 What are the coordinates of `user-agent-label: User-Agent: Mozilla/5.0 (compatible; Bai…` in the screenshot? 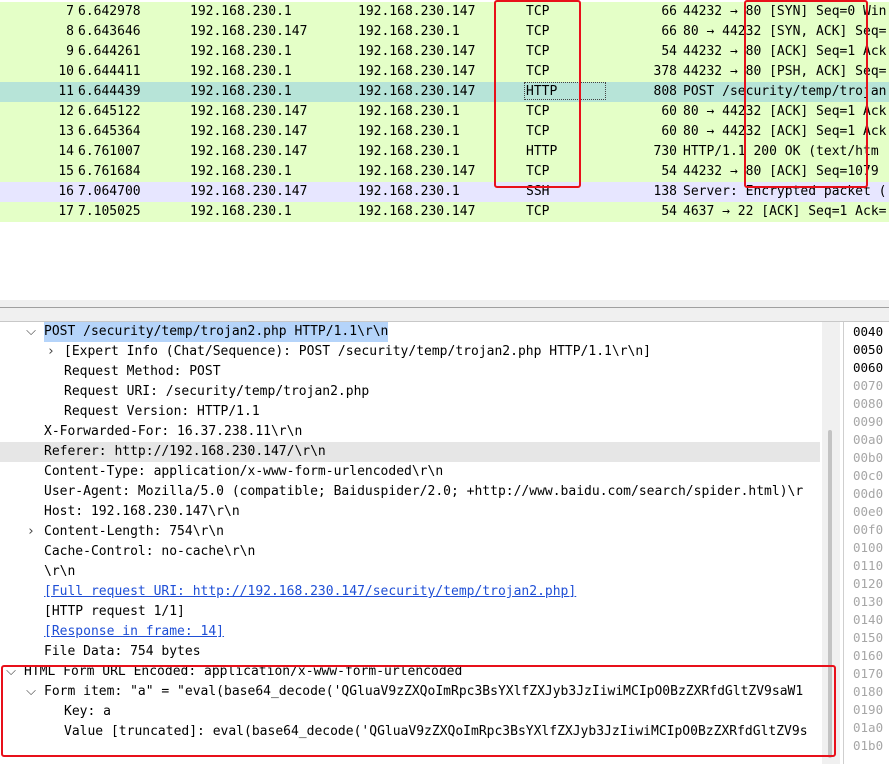 It's located at (424, 491).